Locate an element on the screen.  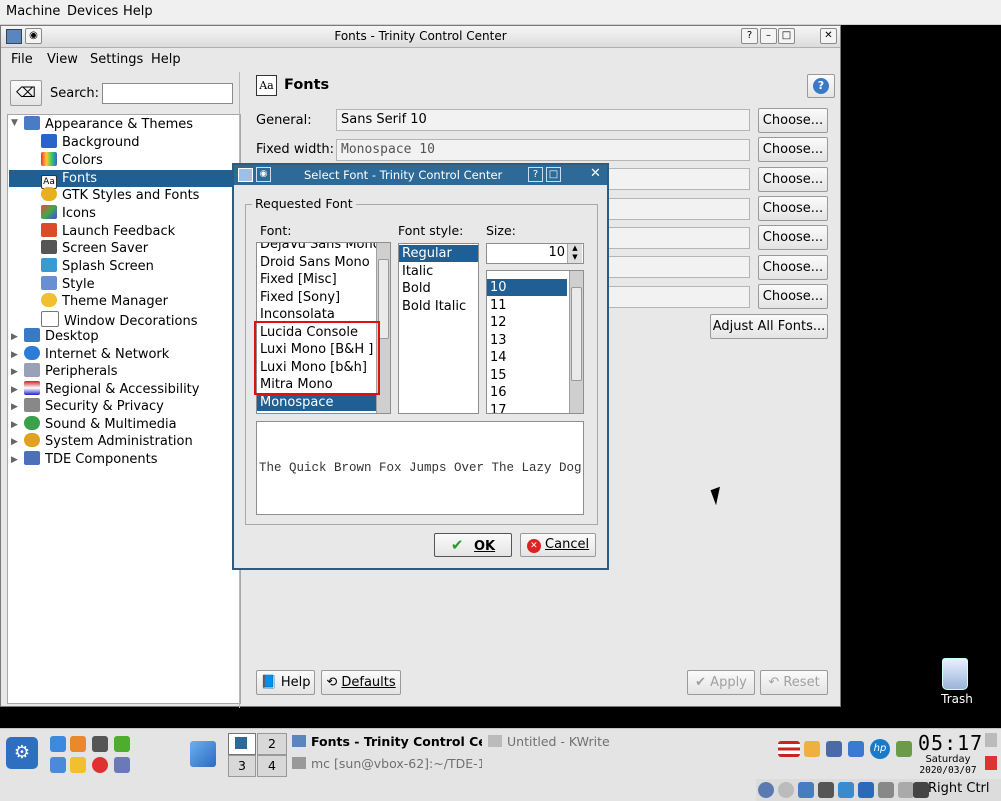
size-item: 11 is located at coordinates (498, 305).